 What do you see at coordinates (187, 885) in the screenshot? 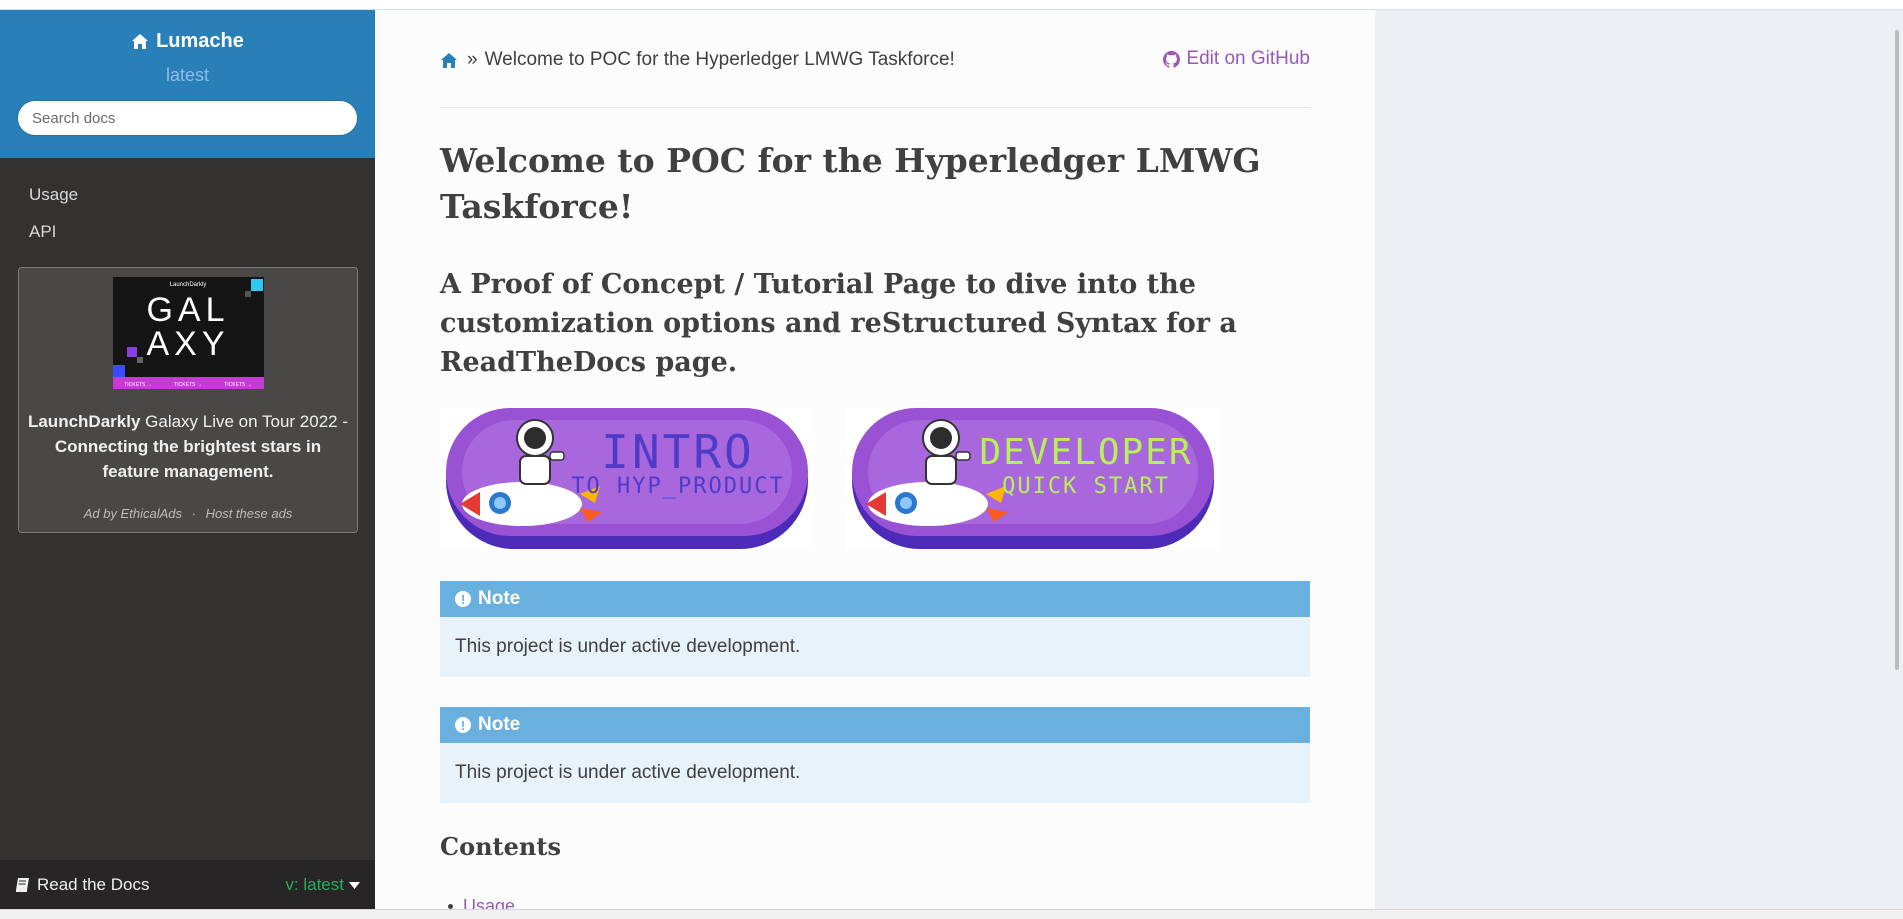
I see `rtd-versions-bar: Read the Docs v: latest` at bounding box center [187, 885].